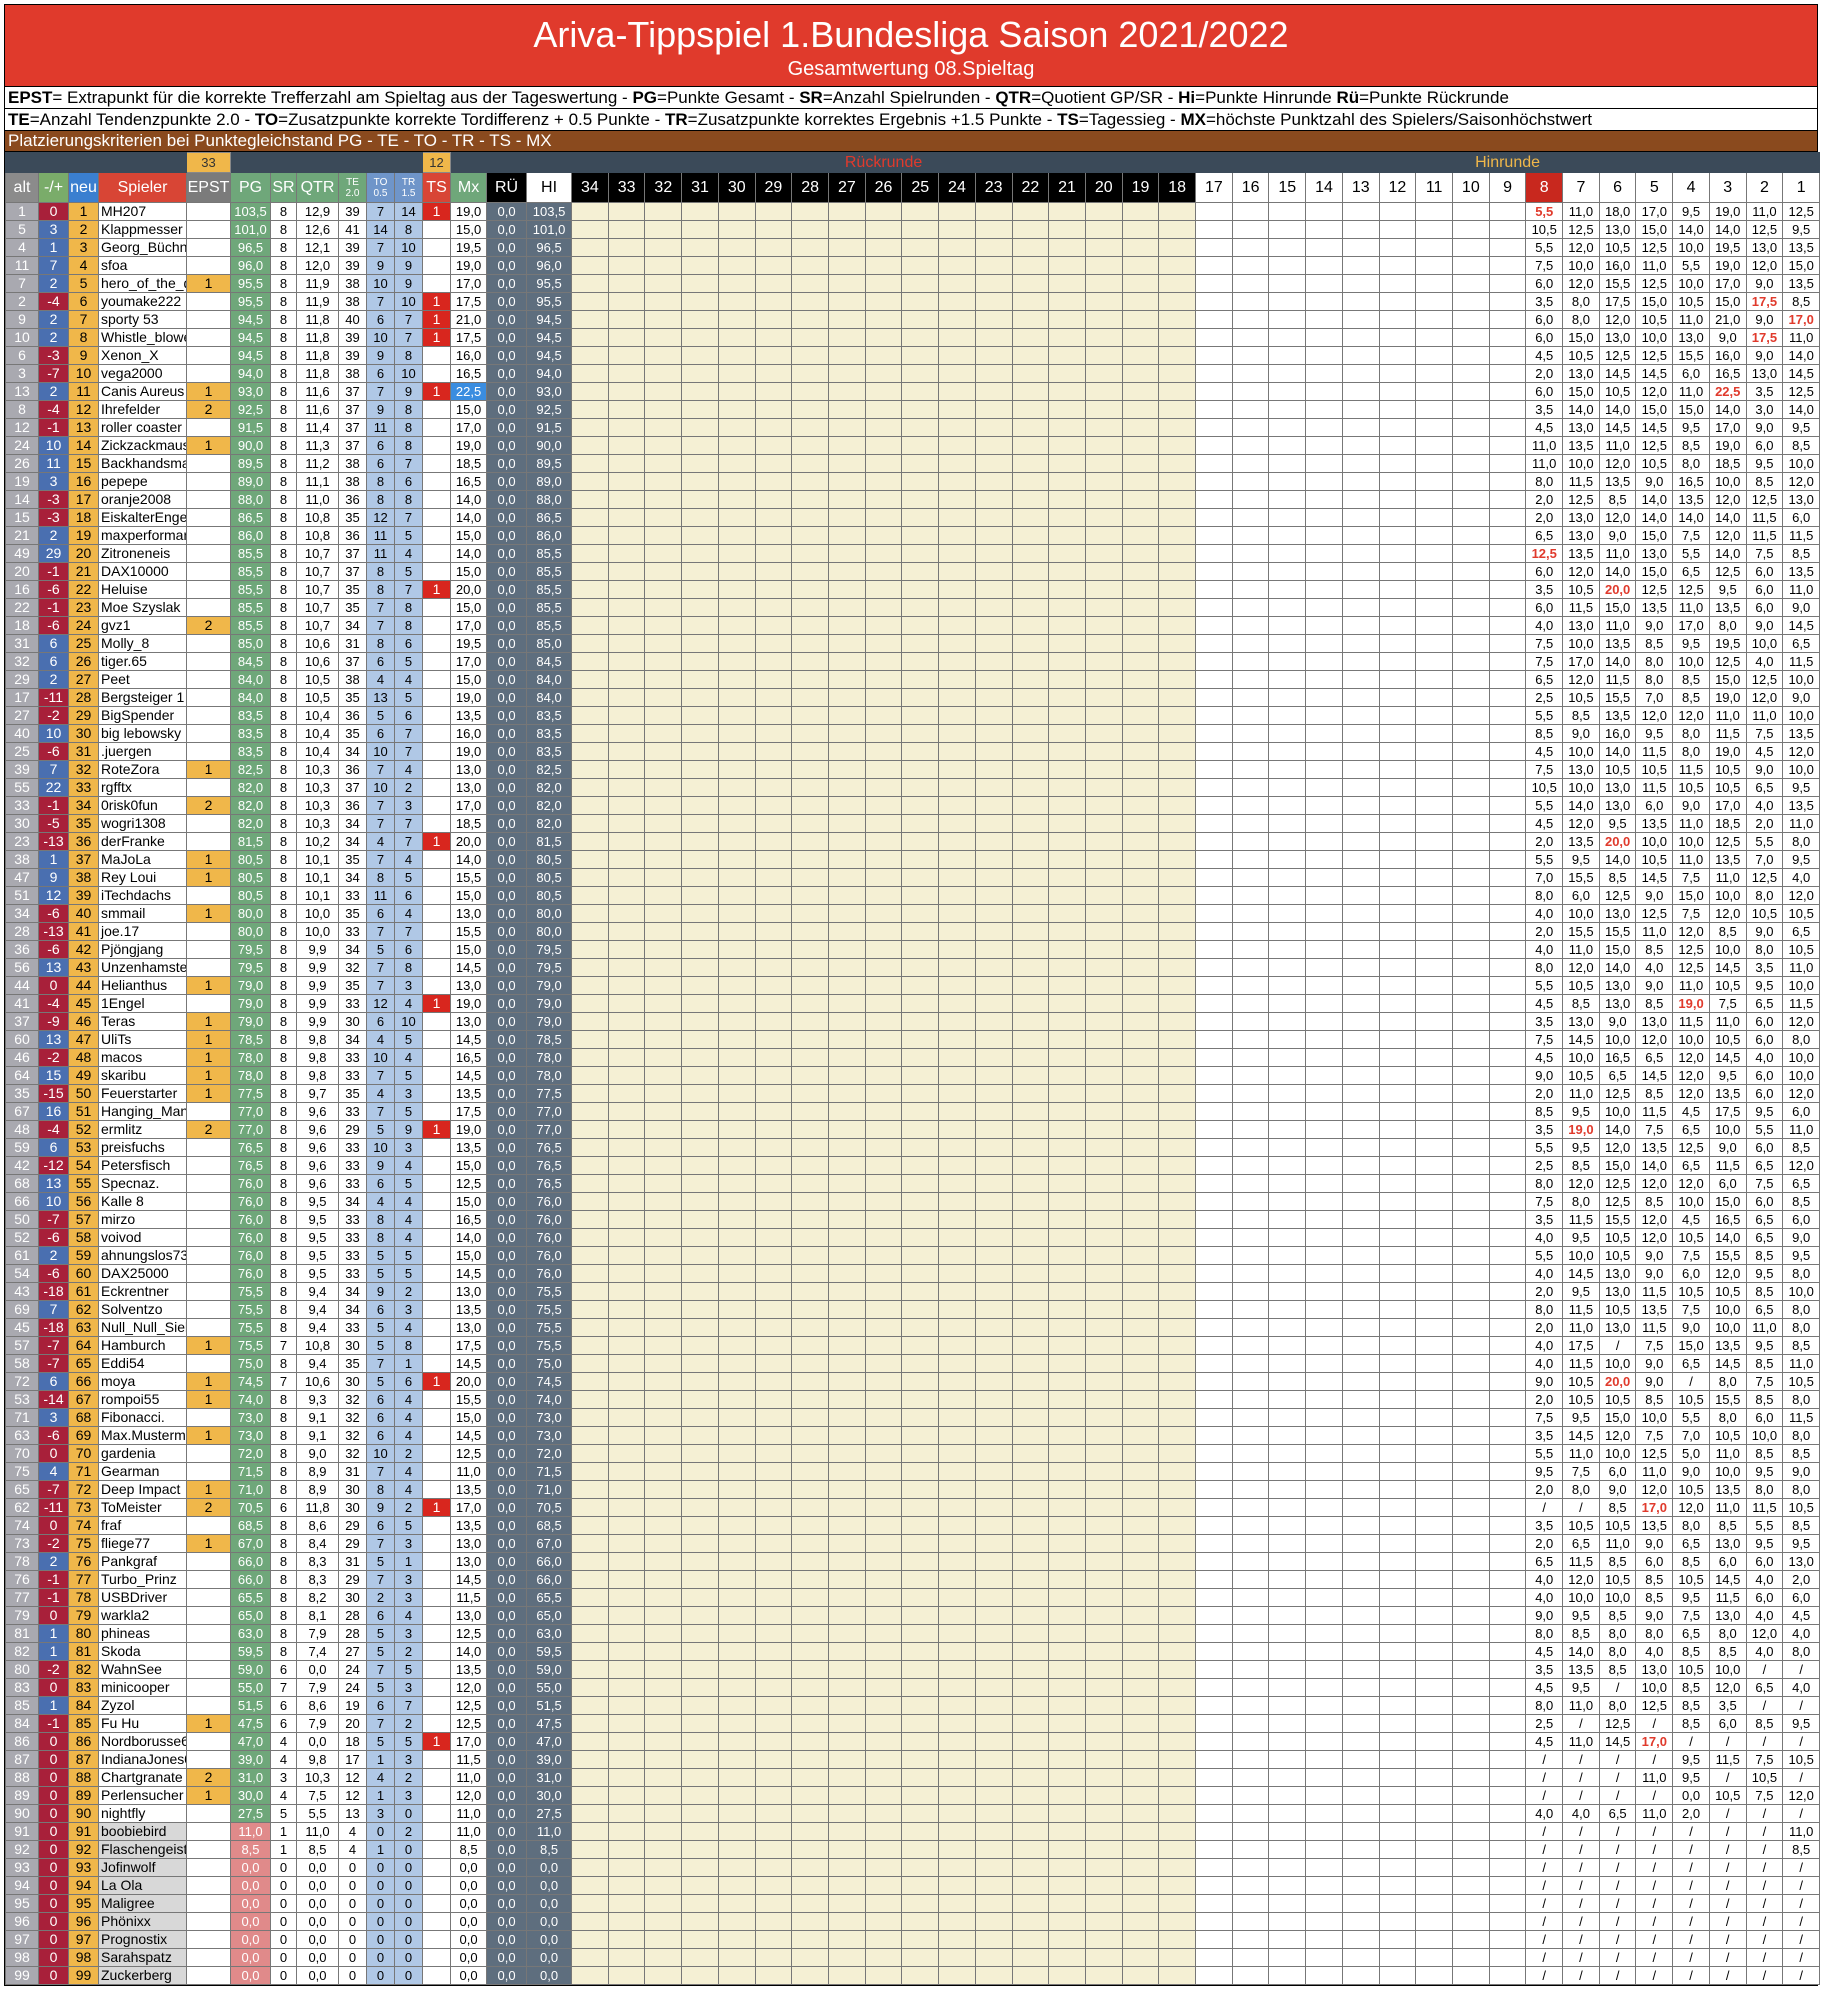 The height and width of the screenshot is (1992, 1822). I want to click on pg-value: 55,0, so click(250, 1687).